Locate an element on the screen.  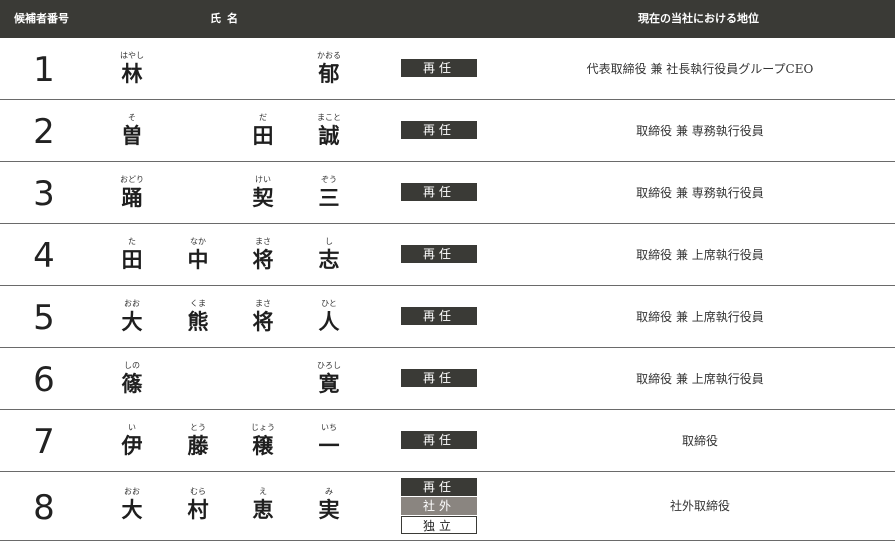
name-kanji: え恵 is located at coordinates (263, 504).